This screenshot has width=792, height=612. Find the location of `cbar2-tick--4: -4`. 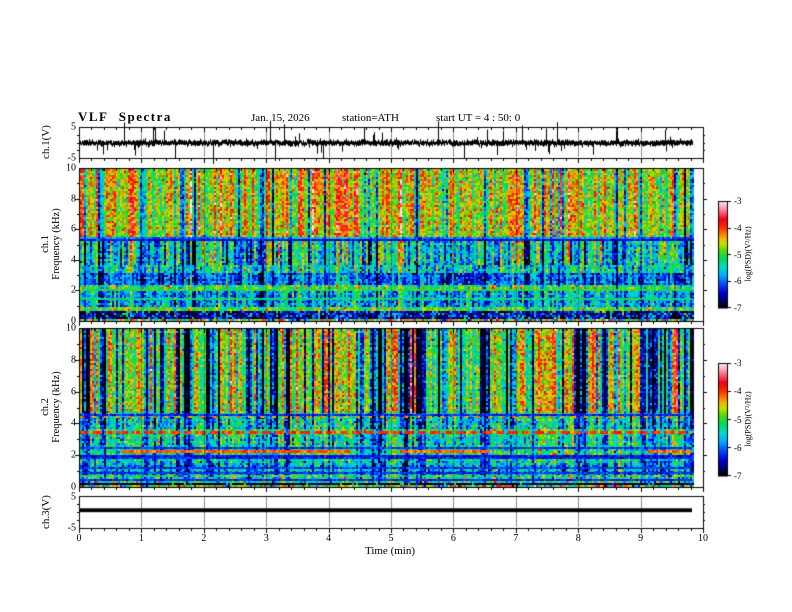

cbar2-tick--4: -4 is located at coordinates (738, 391).